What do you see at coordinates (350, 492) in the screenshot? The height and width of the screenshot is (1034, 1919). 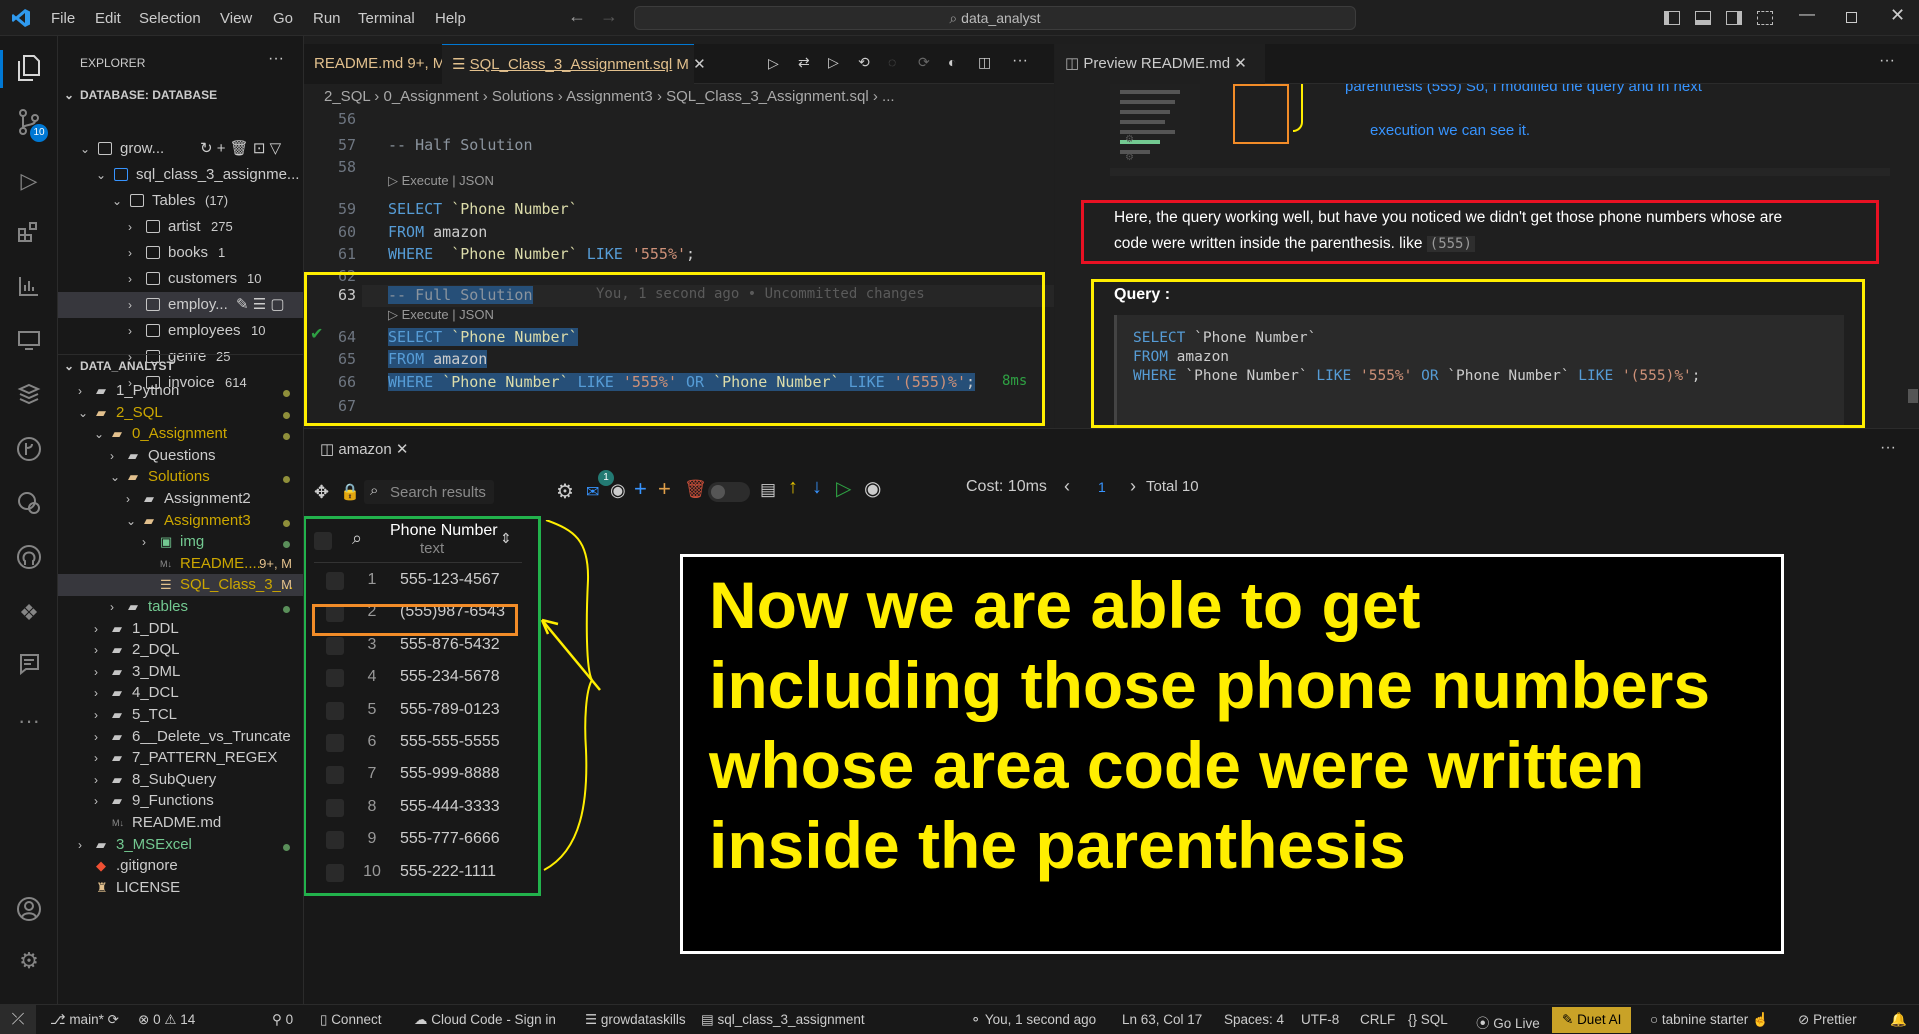 I see `lock-icon: 🔒` at bounding box center [350, 492].